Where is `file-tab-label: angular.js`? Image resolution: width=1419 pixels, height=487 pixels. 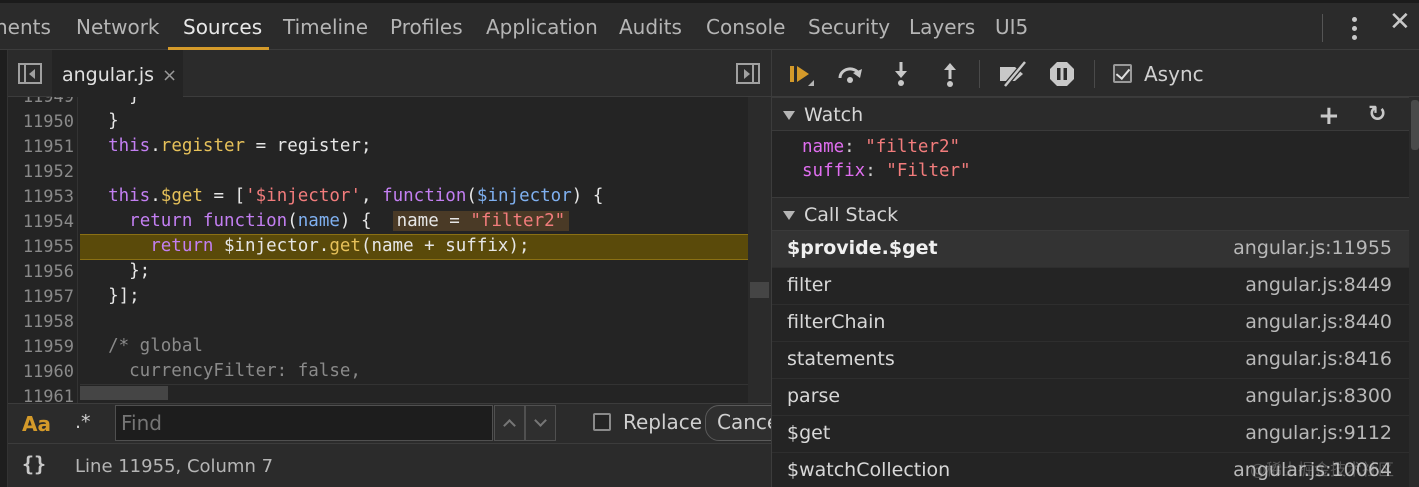 file-tab-label: angular.js is located at coordinates (108, 75).